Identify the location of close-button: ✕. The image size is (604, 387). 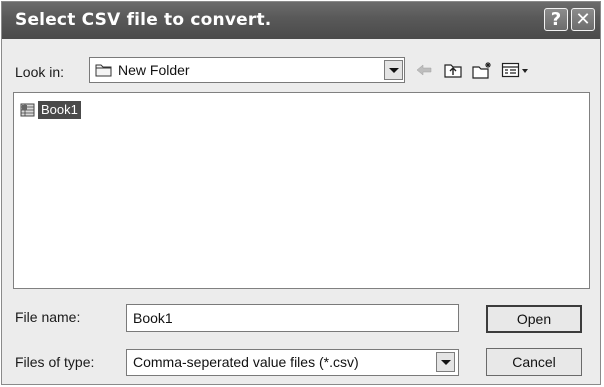
(583, 19).